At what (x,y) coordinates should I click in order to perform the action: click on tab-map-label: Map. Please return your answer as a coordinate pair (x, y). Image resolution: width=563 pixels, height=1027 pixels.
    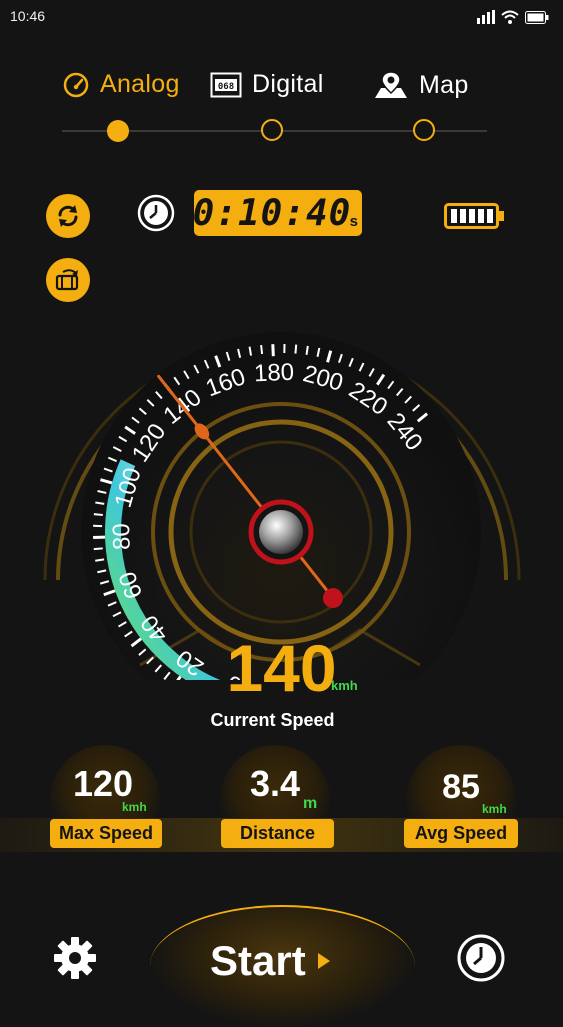
    Looking at the image, I should click on (444, 85).